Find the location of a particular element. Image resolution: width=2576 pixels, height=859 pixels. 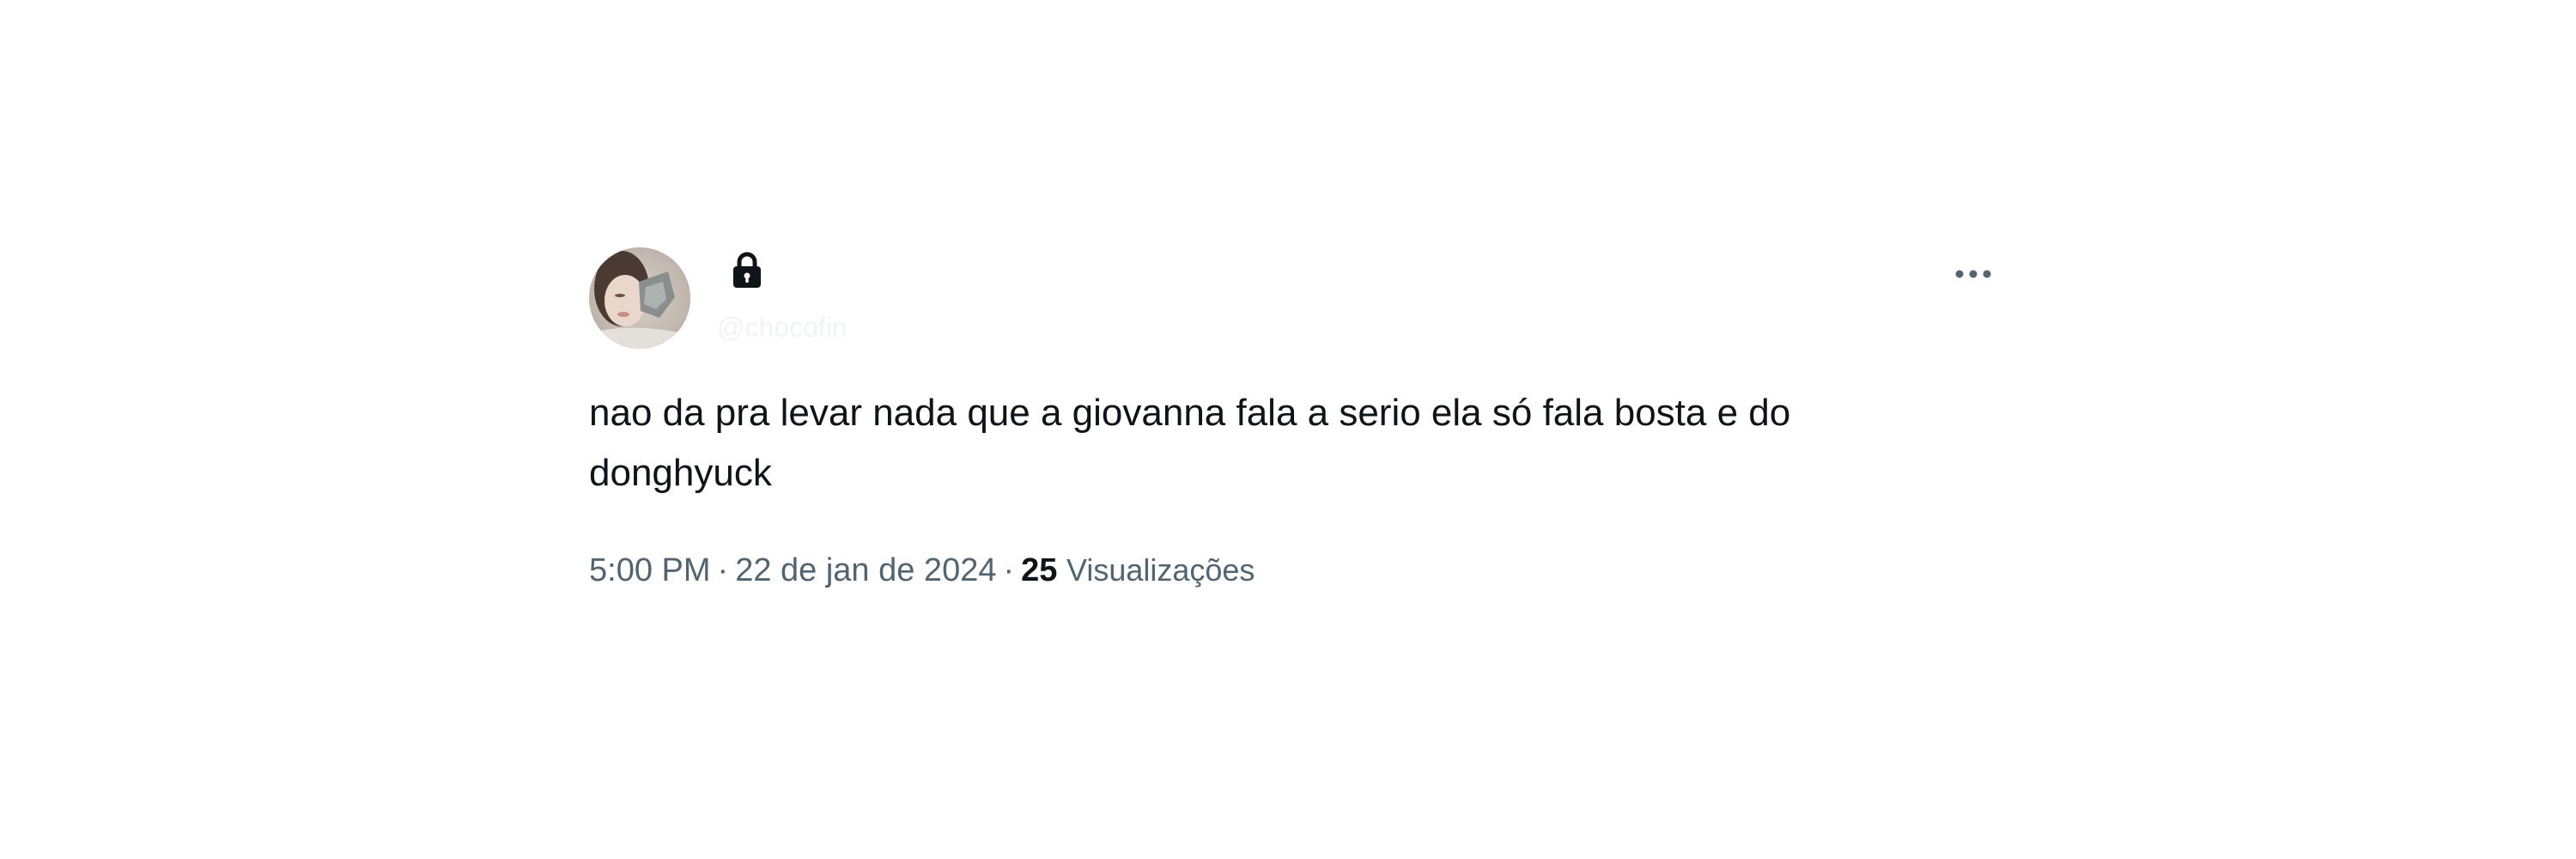

lock-icon is located at coordinates (747, 271).